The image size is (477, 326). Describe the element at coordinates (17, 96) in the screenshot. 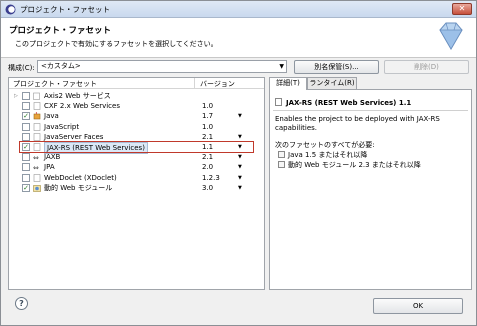

I see `expand-icon: ▷` at that location.